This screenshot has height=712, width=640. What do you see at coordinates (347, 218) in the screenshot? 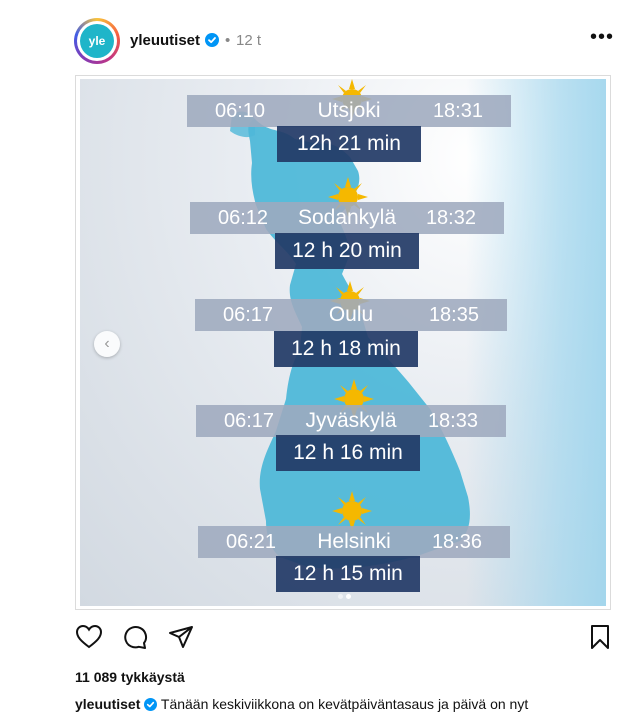
I see `city-row-sodankyla: 06:12 Sodankylä 18:32` at bounding box center [347, 218].